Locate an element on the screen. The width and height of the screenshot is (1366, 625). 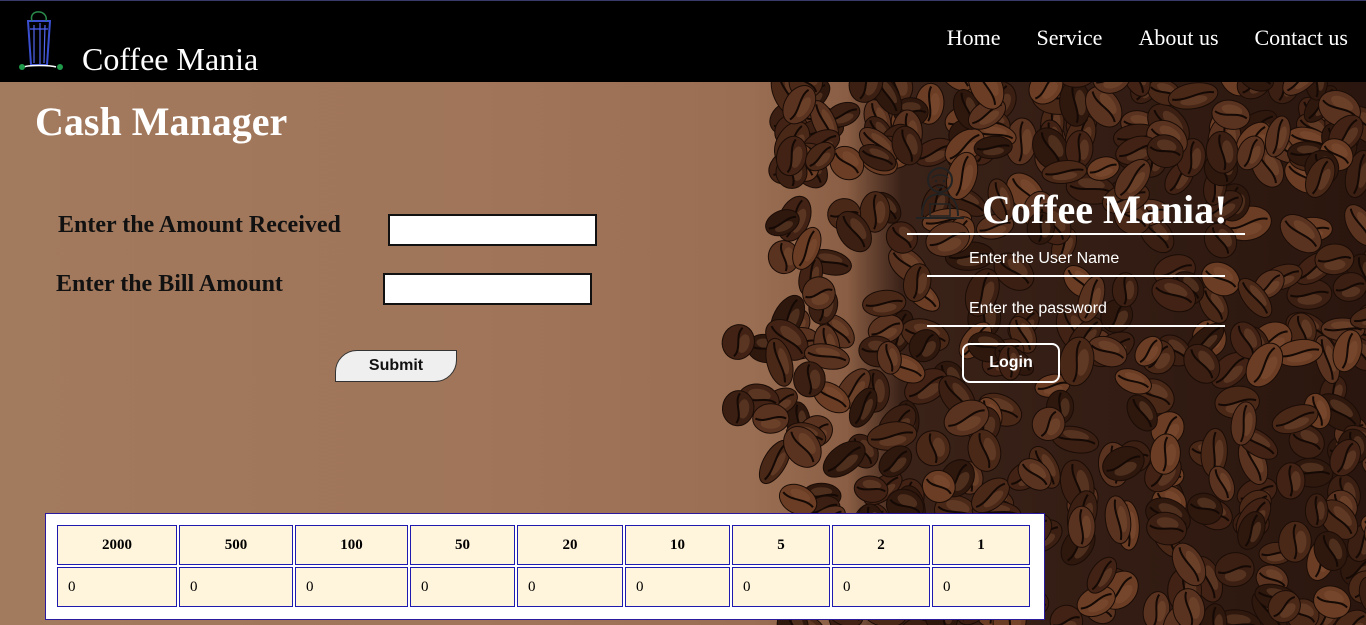
login-title: Coffee Mania! is located at coordinates (1105, 209).